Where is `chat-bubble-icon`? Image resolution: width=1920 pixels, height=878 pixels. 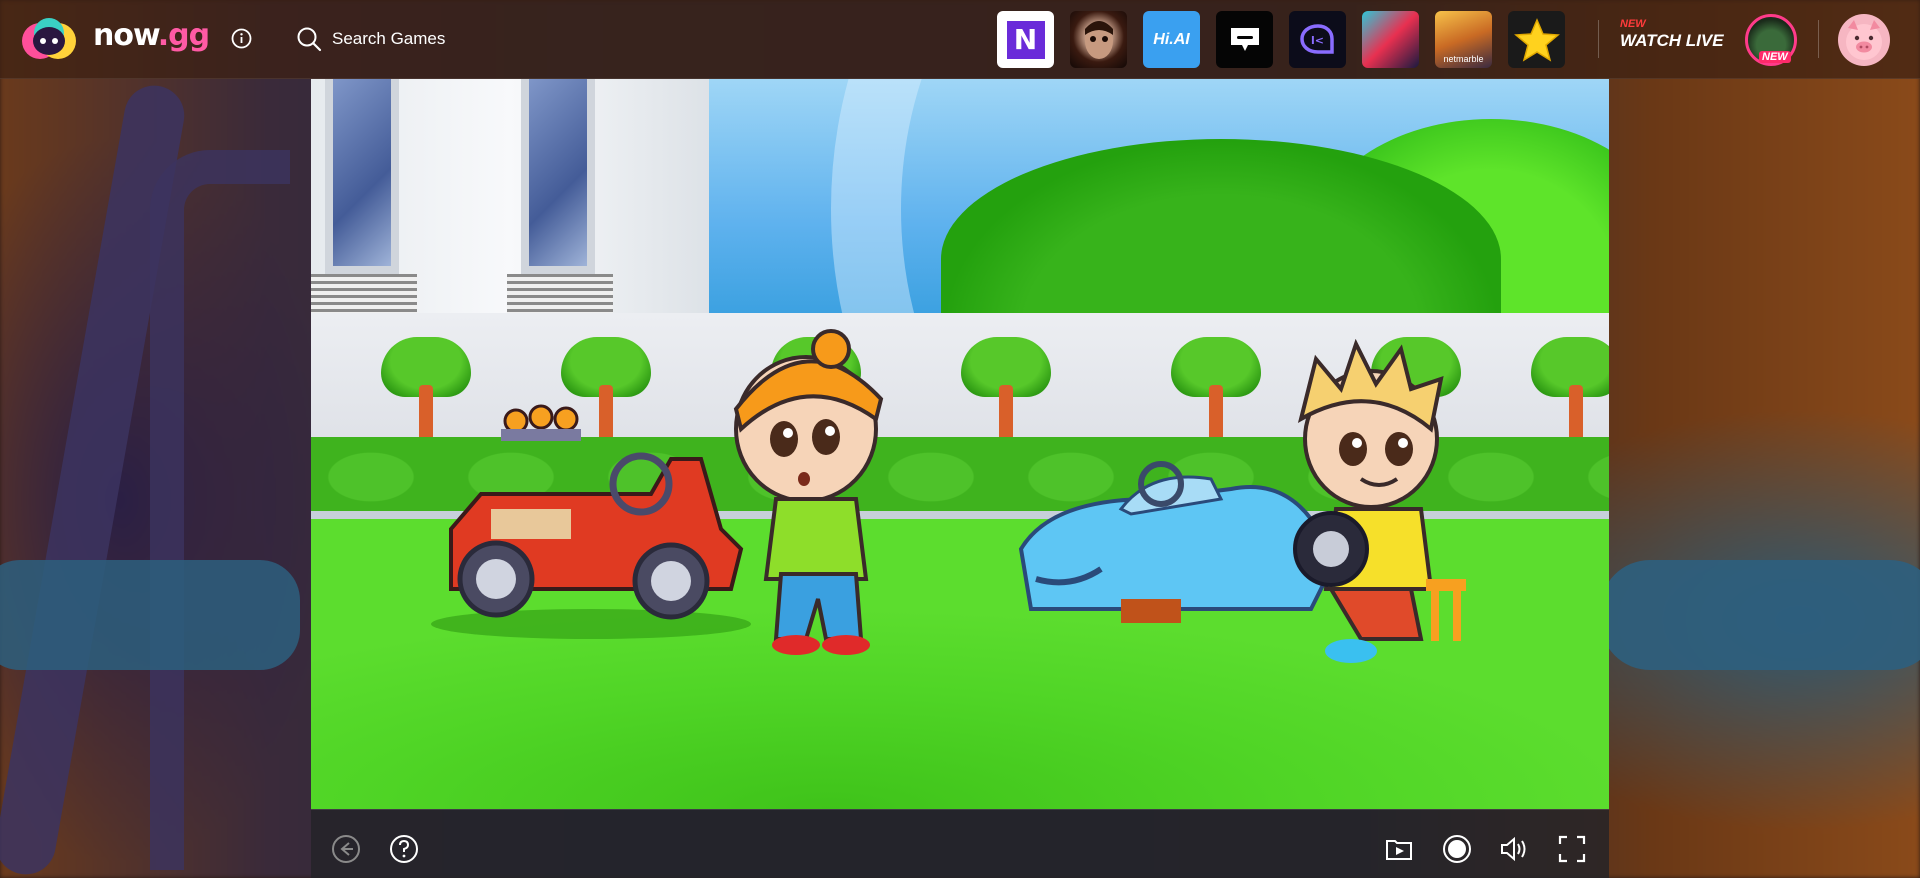 chat-bubble-icon is located at coordinates (1244, 39).